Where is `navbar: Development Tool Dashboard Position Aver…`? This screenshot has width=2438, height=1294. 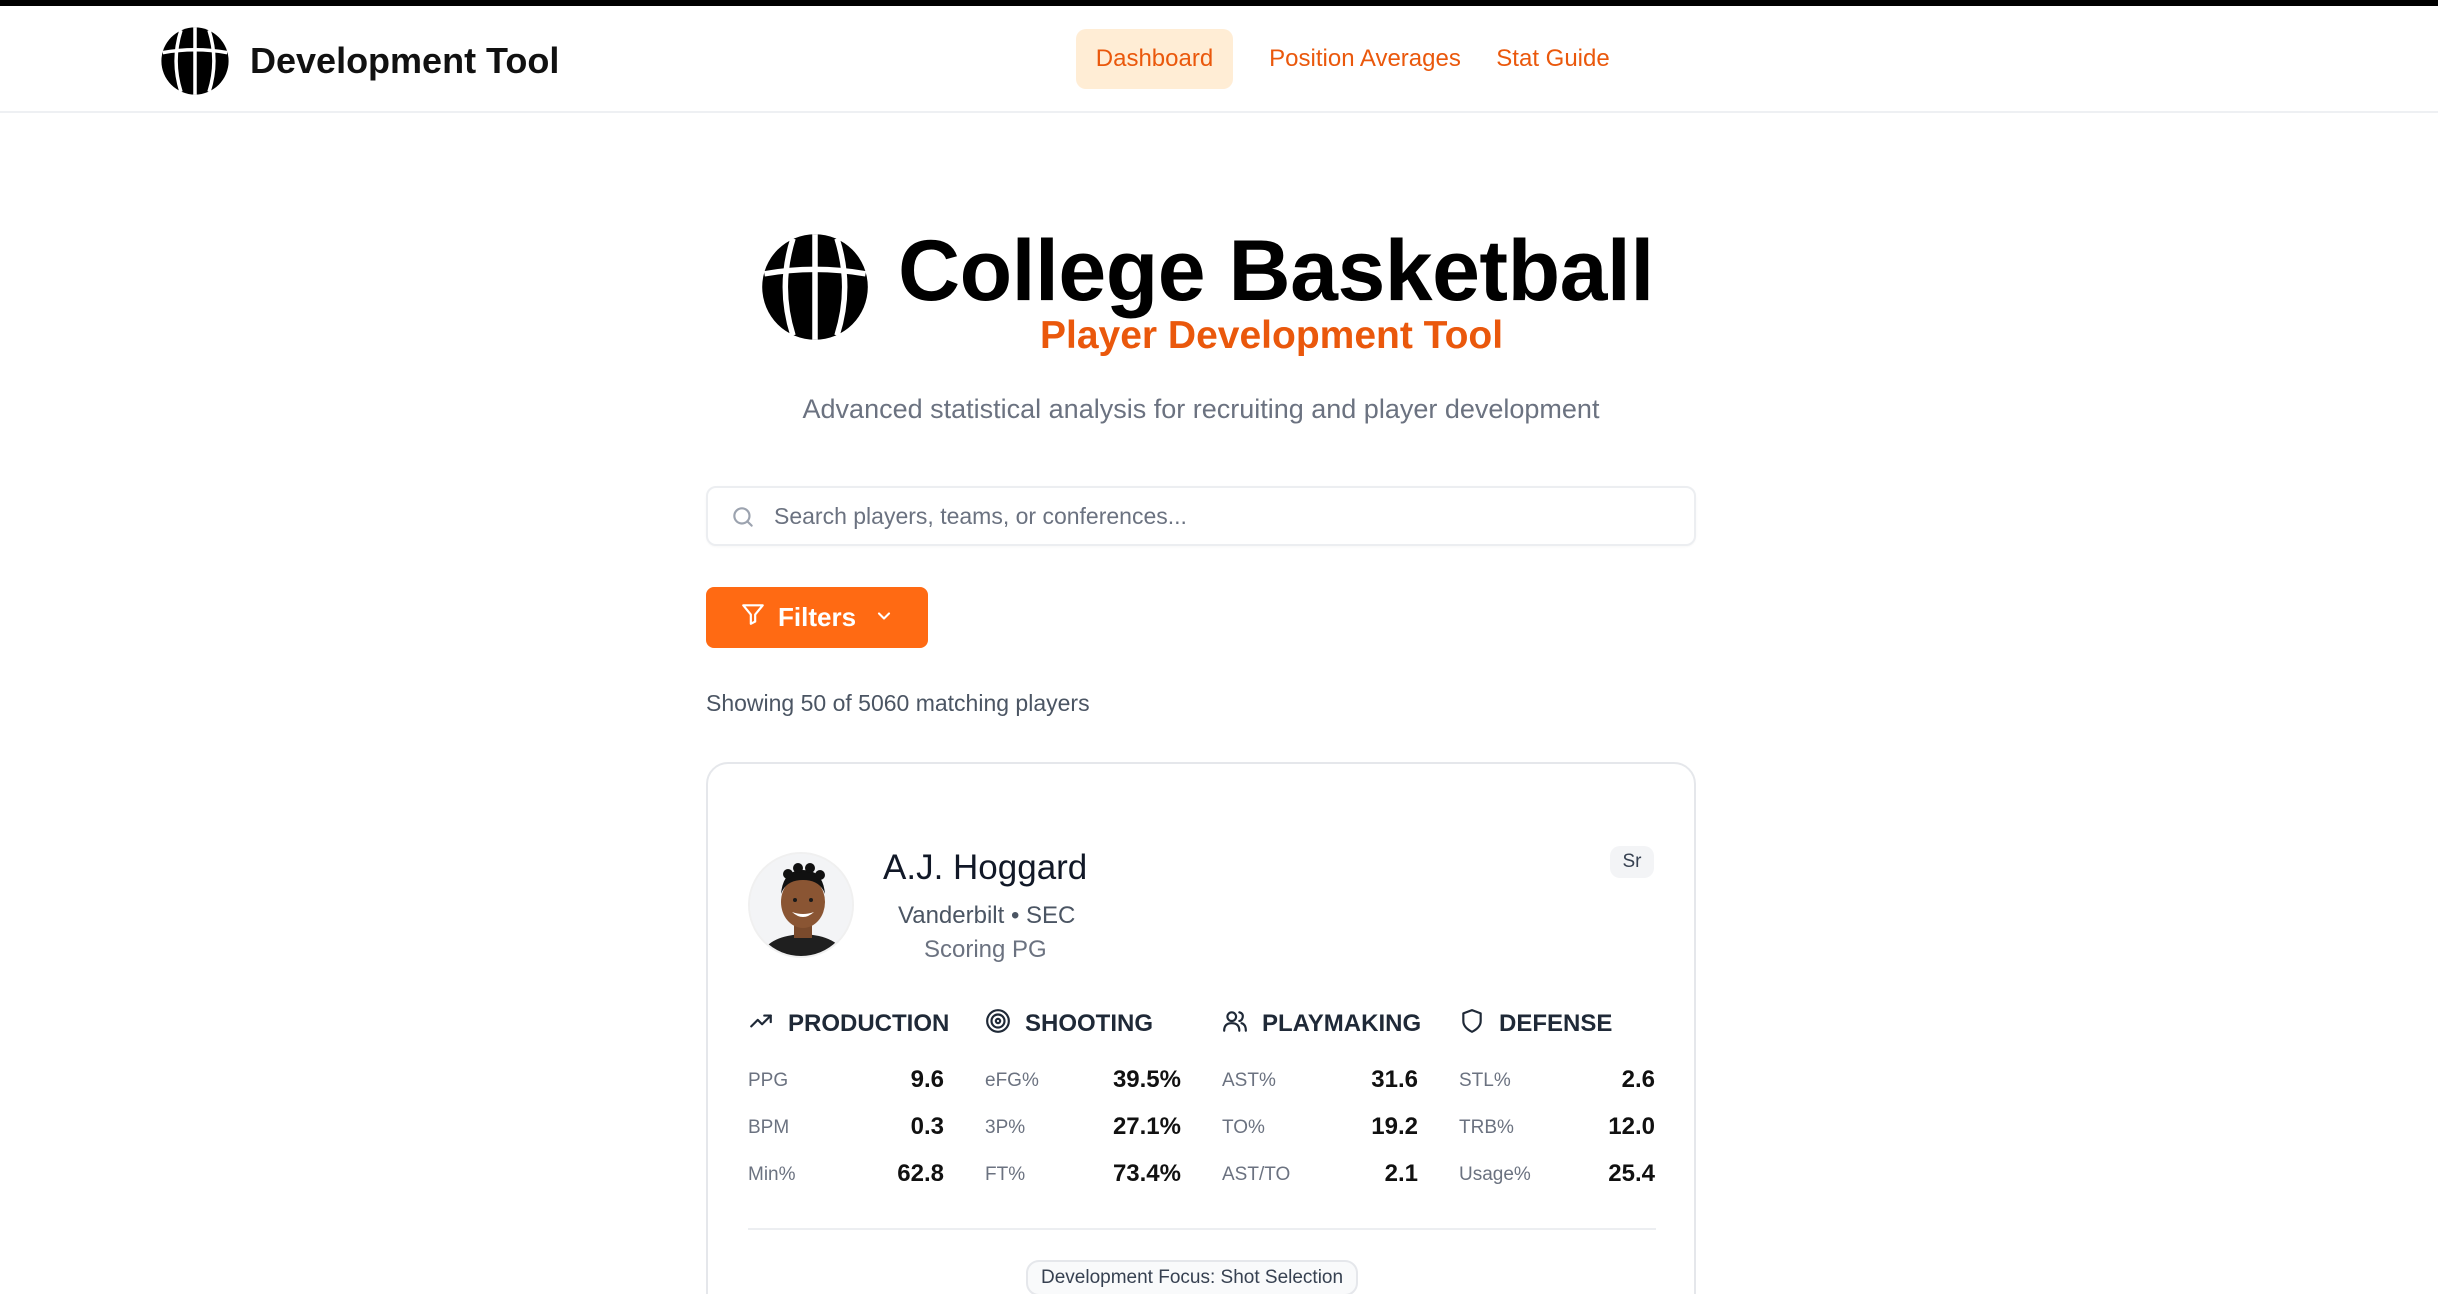
navbar: Development Tool Dashboard Position Aver… is located at coordinates (1219, 59).